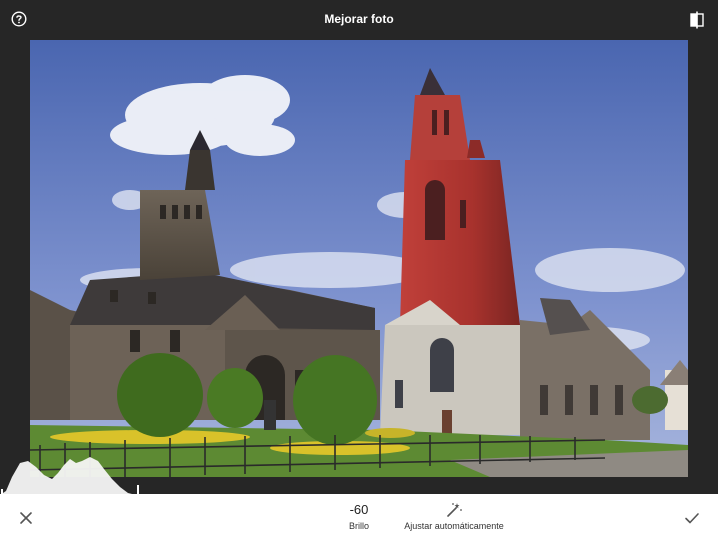 Image resolution: width=718 pixels, height=539 pixels. I want to click on cancel-button, so click(26, 518).